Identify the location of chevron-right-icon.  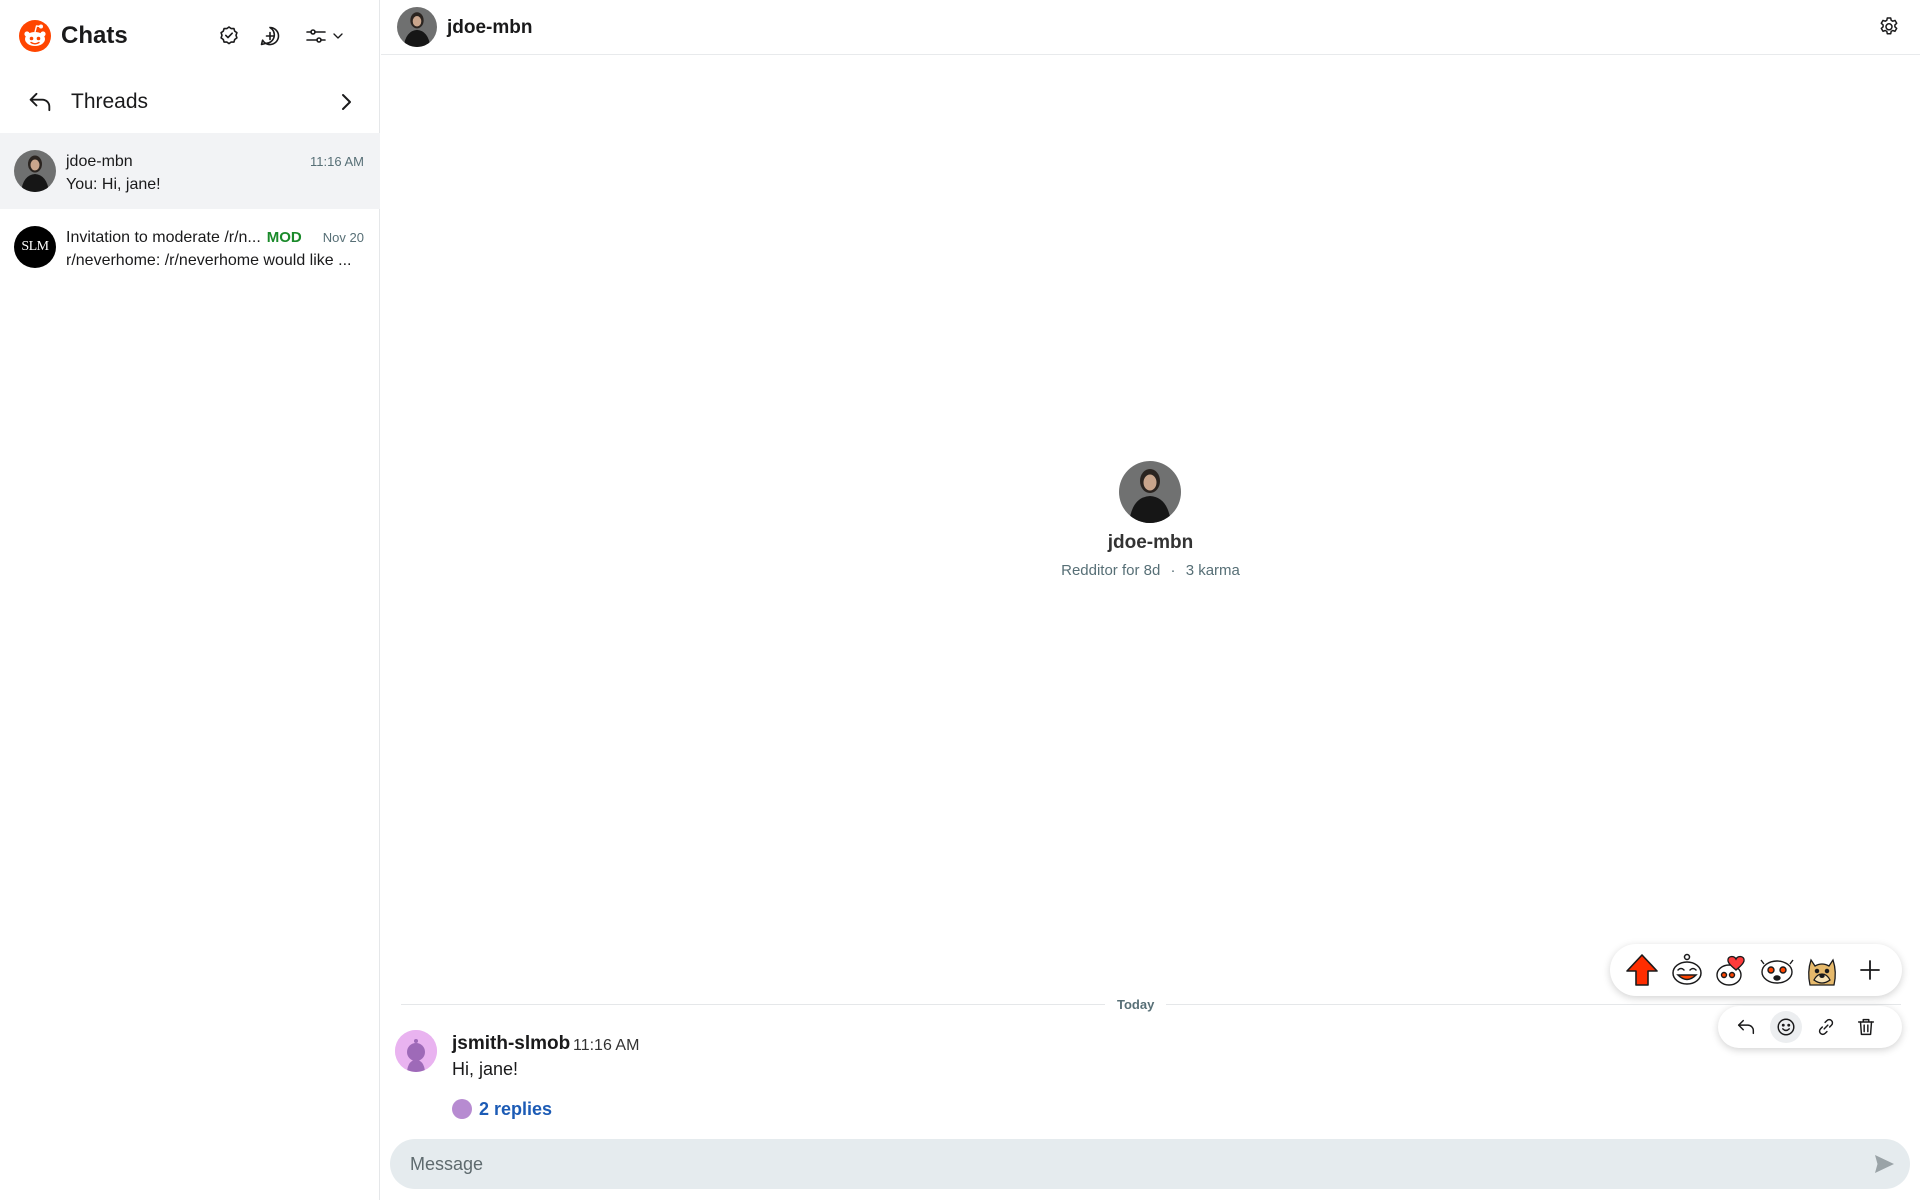
(346, 102).